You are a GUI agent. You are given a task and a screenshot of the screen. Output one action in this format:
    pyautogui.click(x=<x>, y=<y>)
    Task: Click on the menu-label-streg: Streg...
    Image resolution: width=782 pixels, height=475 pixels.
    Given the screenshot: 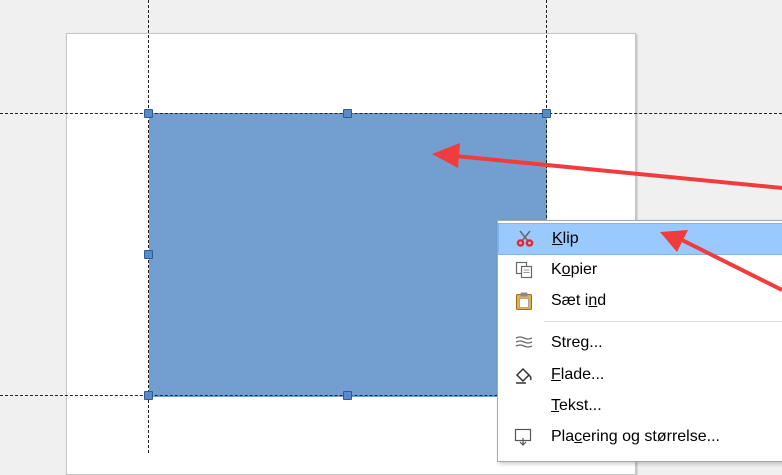 What is the action you would take?
    pyautogui.click(x=577, y=342)
    